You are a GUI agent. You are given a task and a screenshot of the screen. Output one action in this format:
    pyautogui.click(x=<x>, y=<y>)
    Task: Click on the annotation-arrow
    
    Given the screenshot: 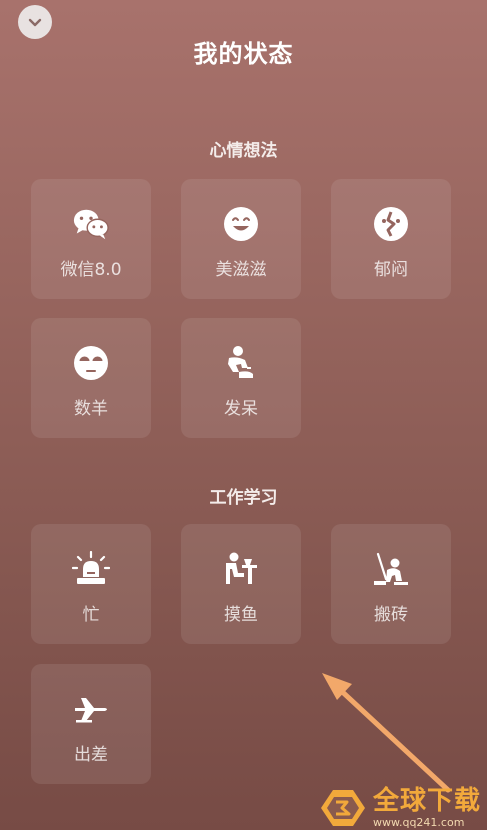 What is the action you would take?
    pyautogui.click(x=386, y=733)
    